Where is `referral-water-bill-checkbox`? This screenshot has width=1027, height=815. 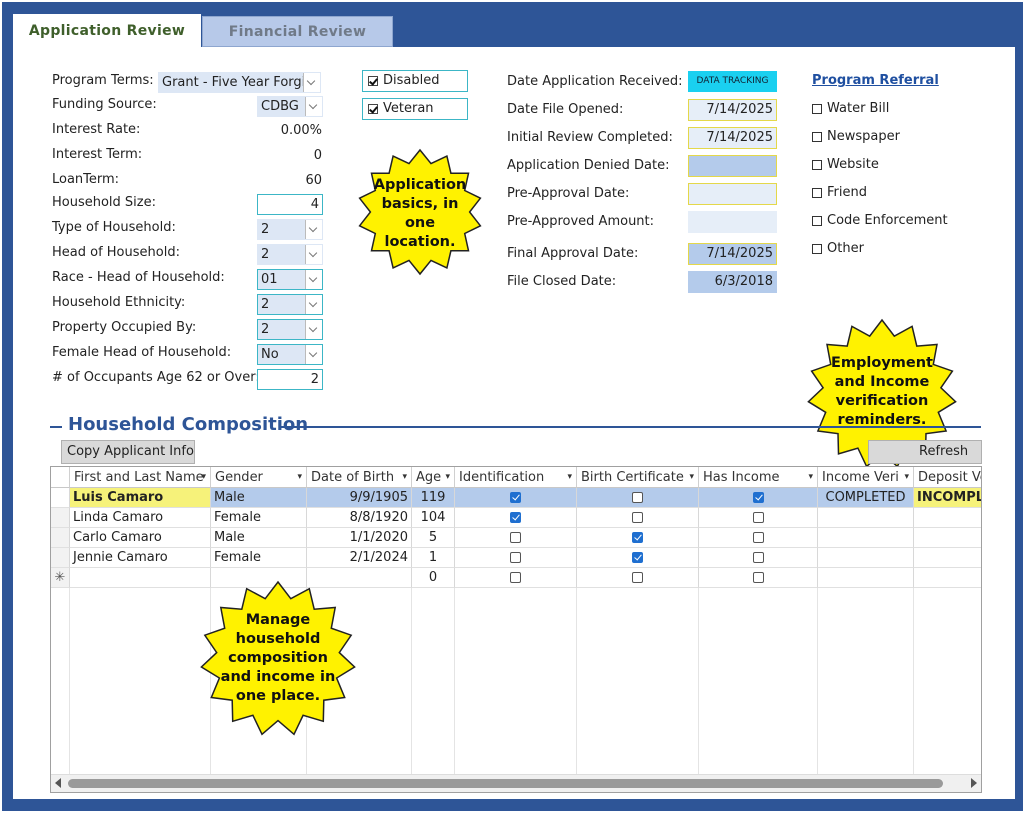 referral-water-bill-checkbox is located at coordinates (817, 108).